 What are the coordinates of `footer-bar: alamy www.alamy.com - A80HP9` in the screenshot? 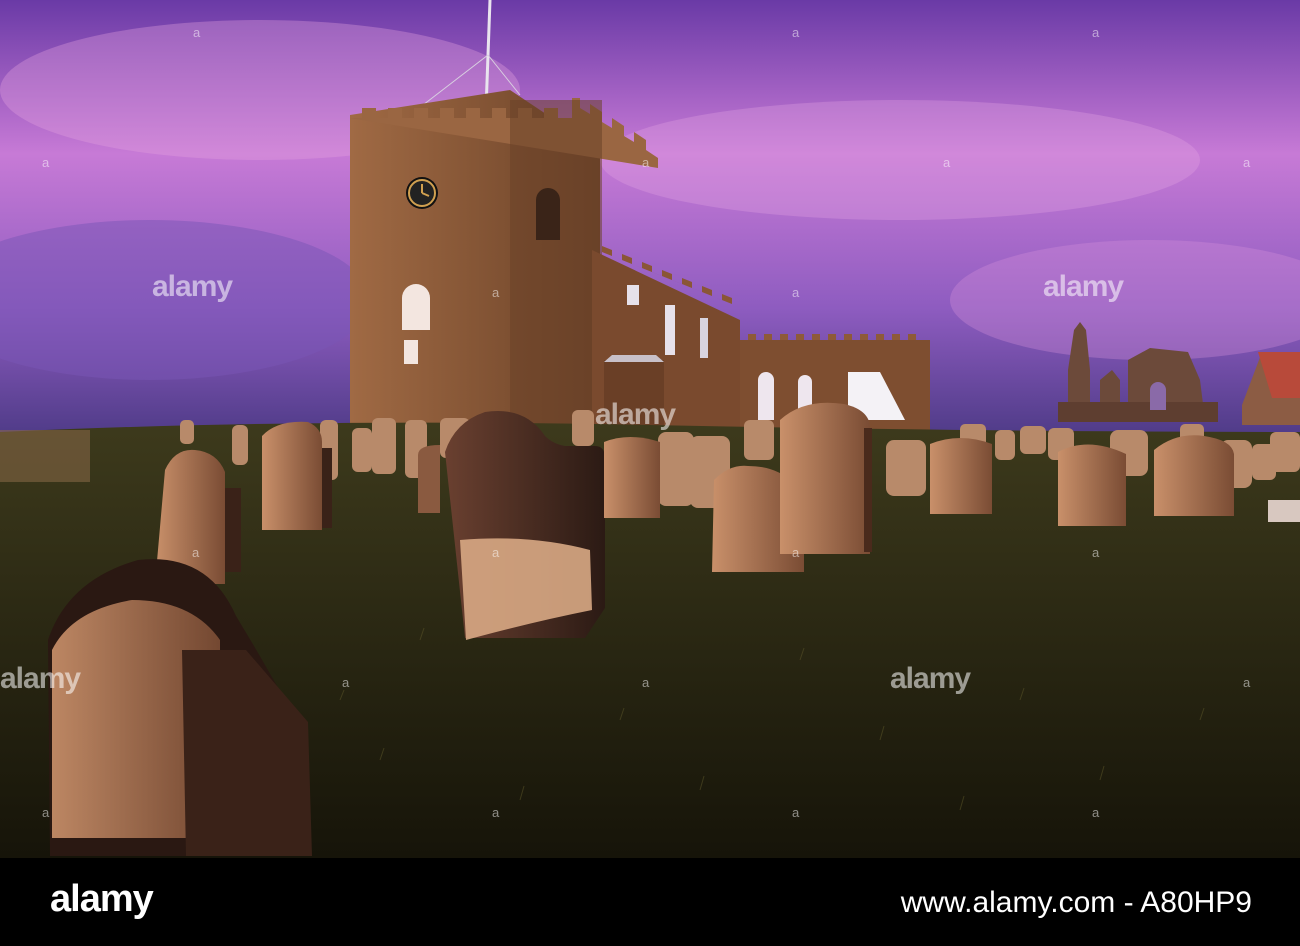 It's located at (650, 902).